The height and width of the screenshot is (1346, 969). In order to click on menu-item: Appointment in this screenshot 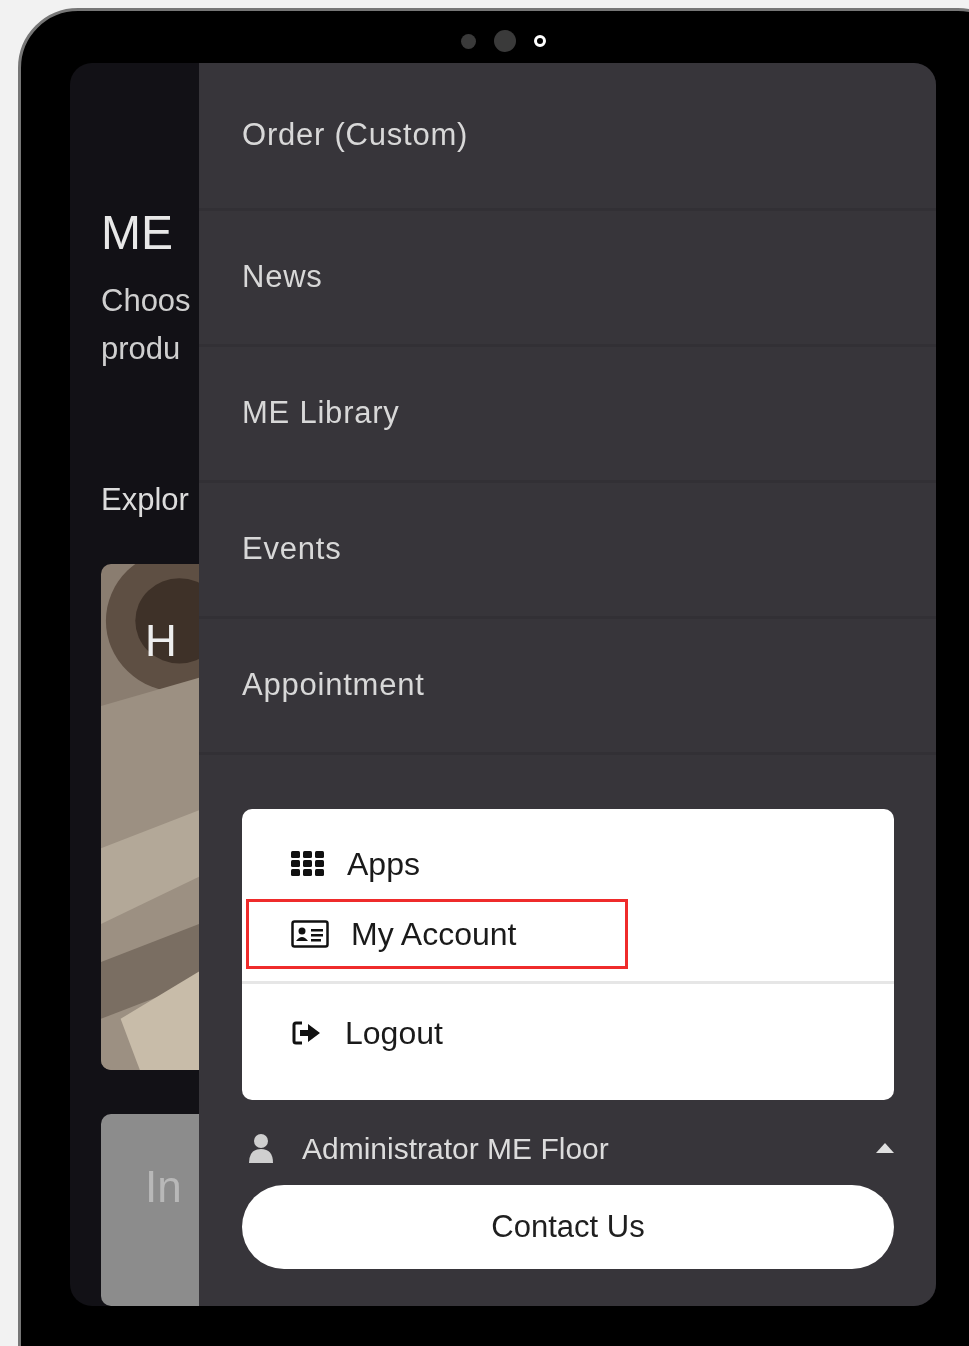, I will do `click(333, 685)`.